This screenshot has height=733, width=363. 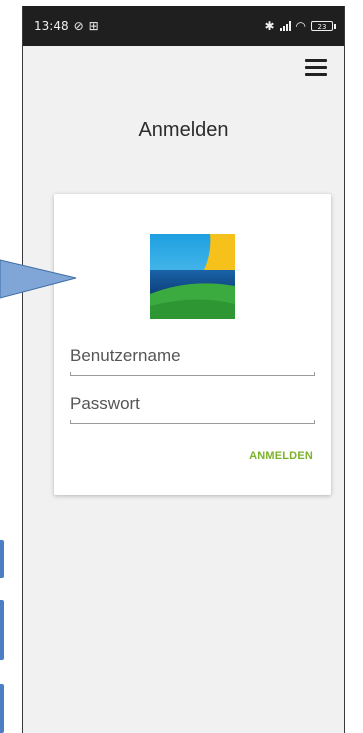 I want to click on page-title: Anmelden, so click(x=183, y=130).